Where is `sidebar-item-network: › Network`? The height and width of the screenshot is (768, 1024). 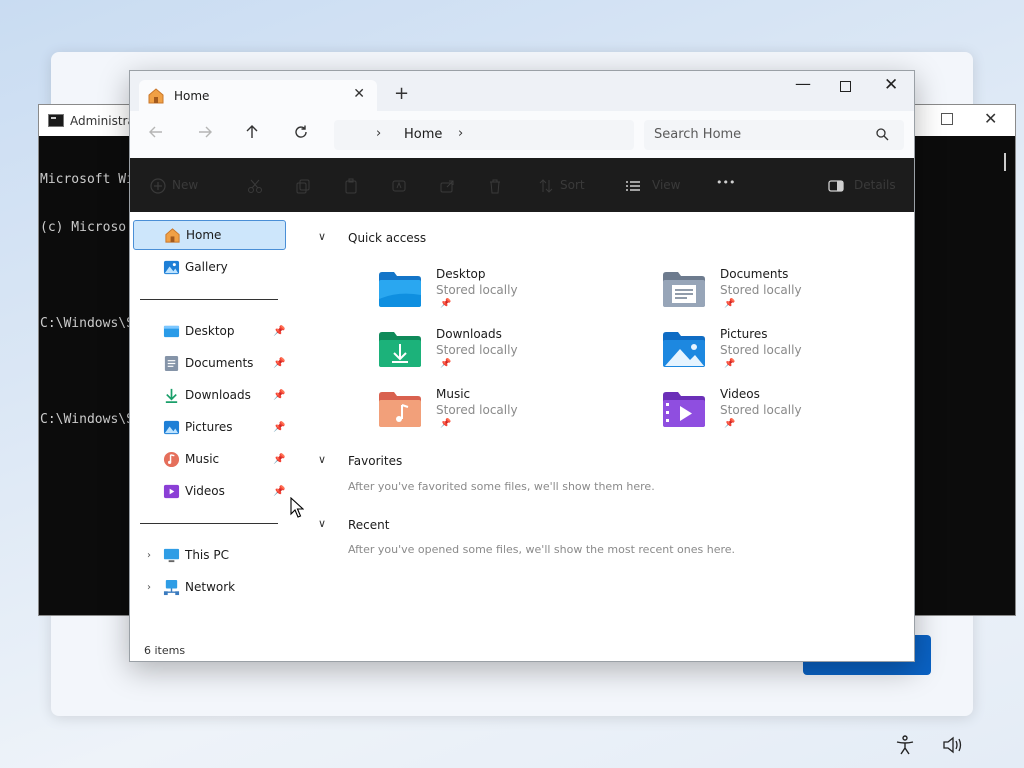 sidebar-item-network: › Network is located at coordinates (209, 587).